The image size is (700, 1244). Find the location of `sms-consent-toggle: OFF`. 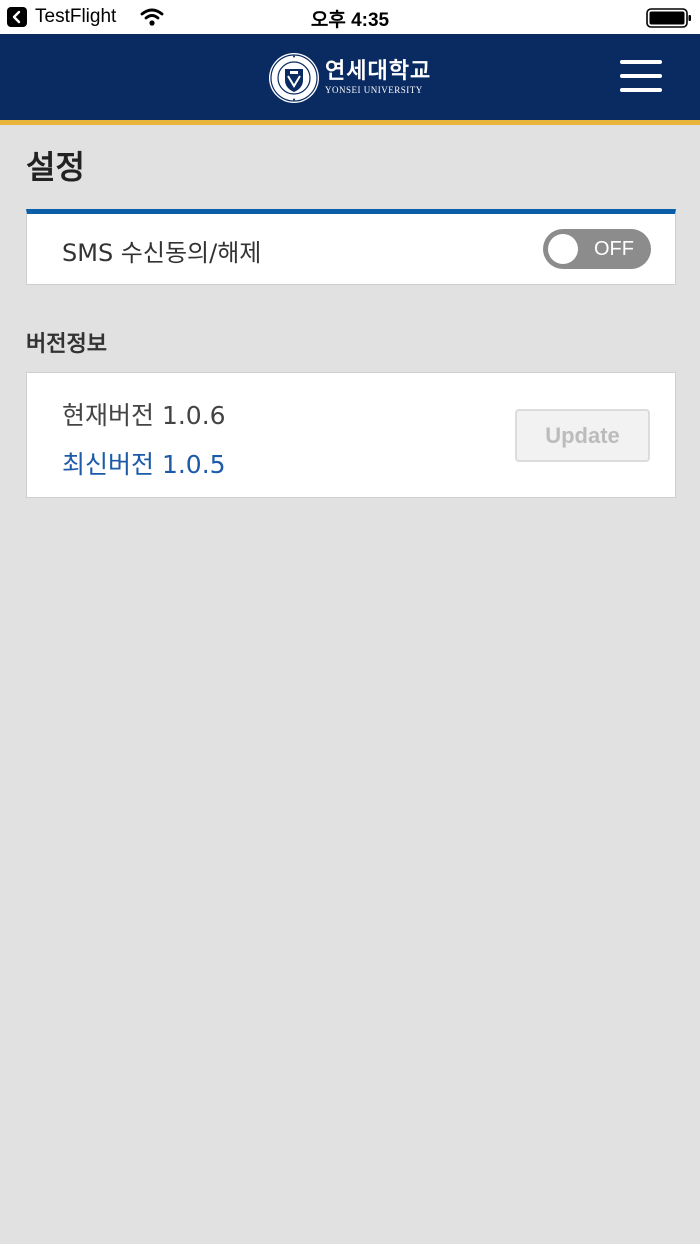

sms-consent-toggle: OFF is located at coordinates (597, 249).